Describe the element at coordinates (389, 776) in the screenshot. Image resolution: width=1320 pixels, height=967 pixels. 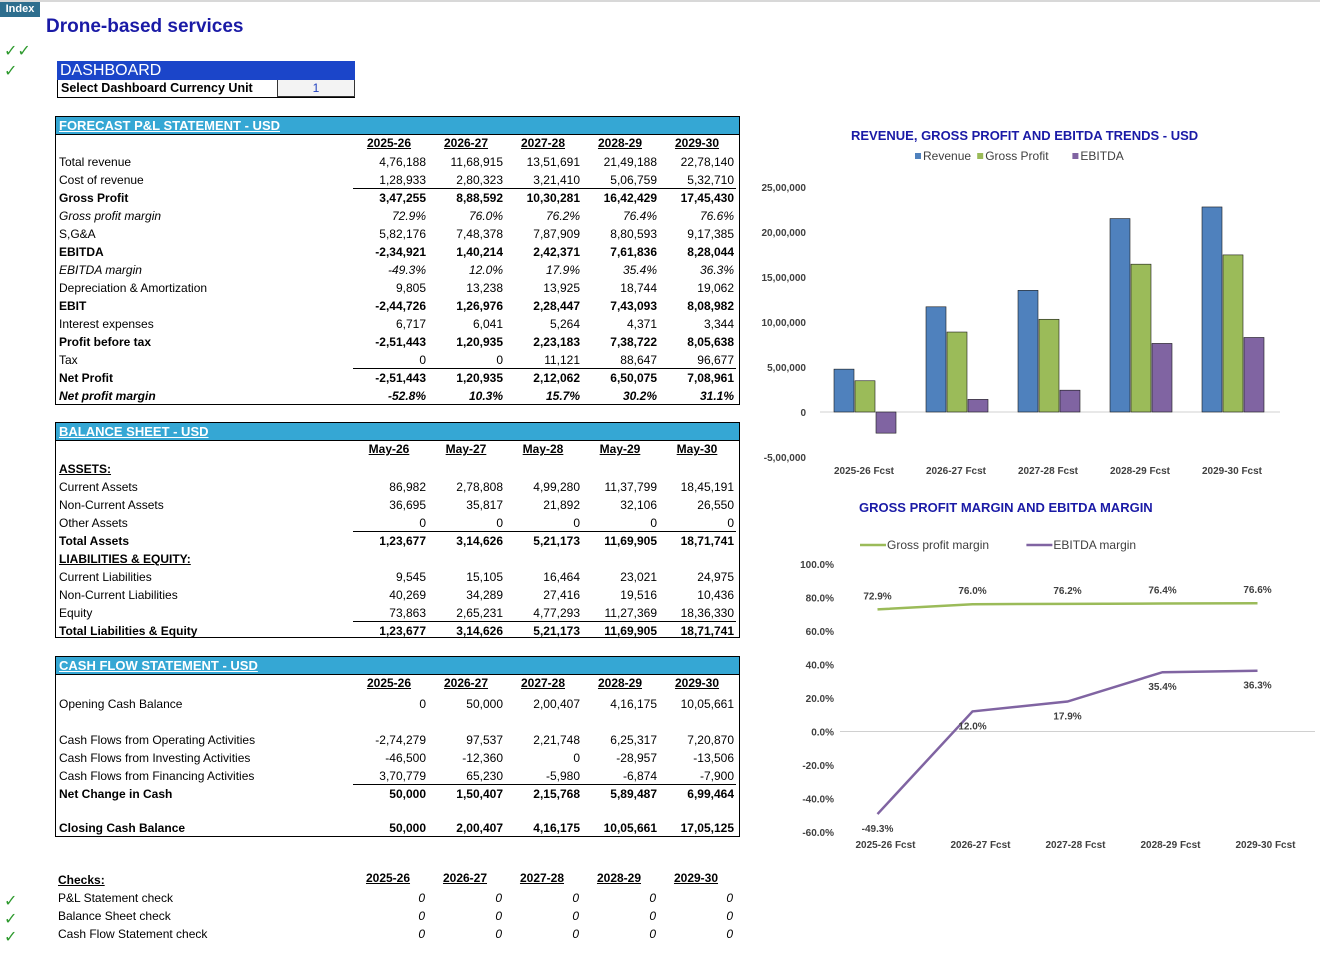
I see `cell-value: 3,70,779` at that location.